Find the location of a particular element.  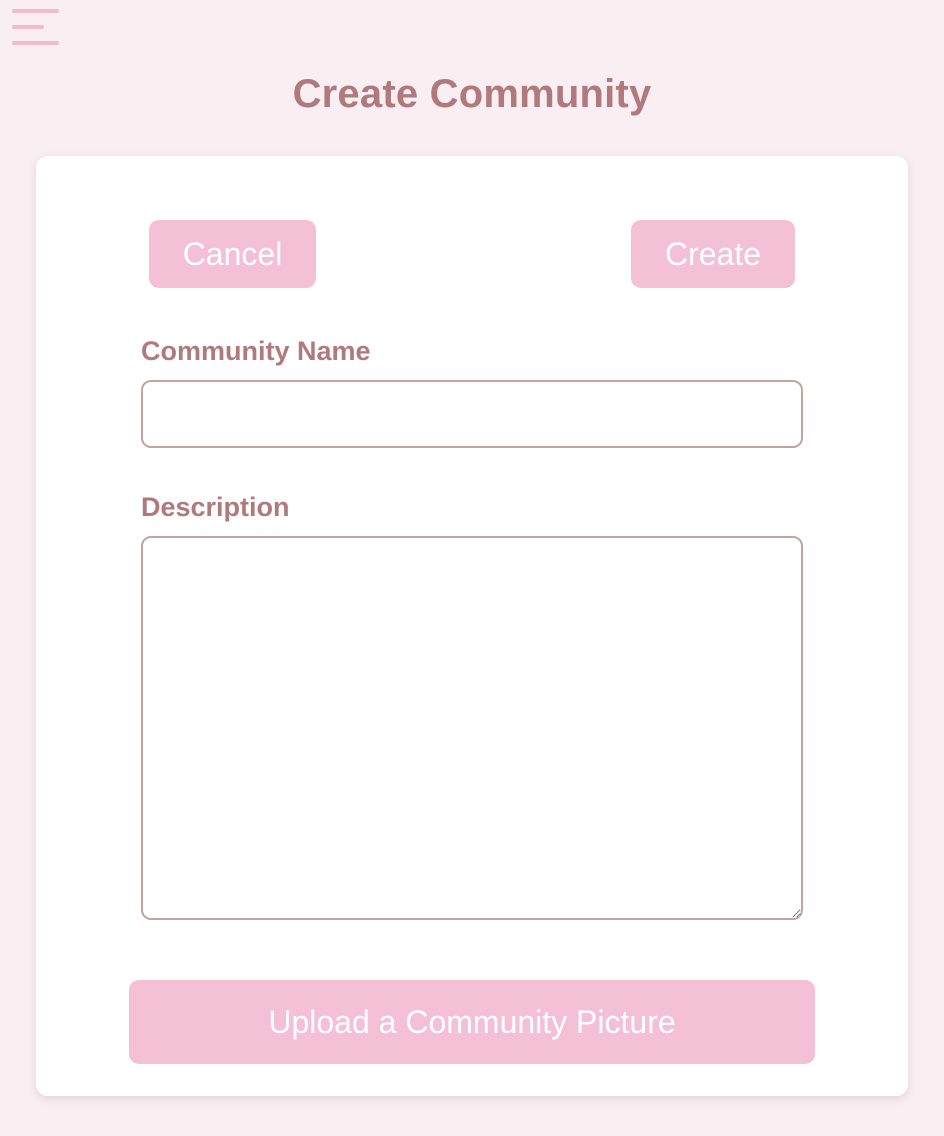

hamburger-menu-icon is located at coordinates (36, 28).